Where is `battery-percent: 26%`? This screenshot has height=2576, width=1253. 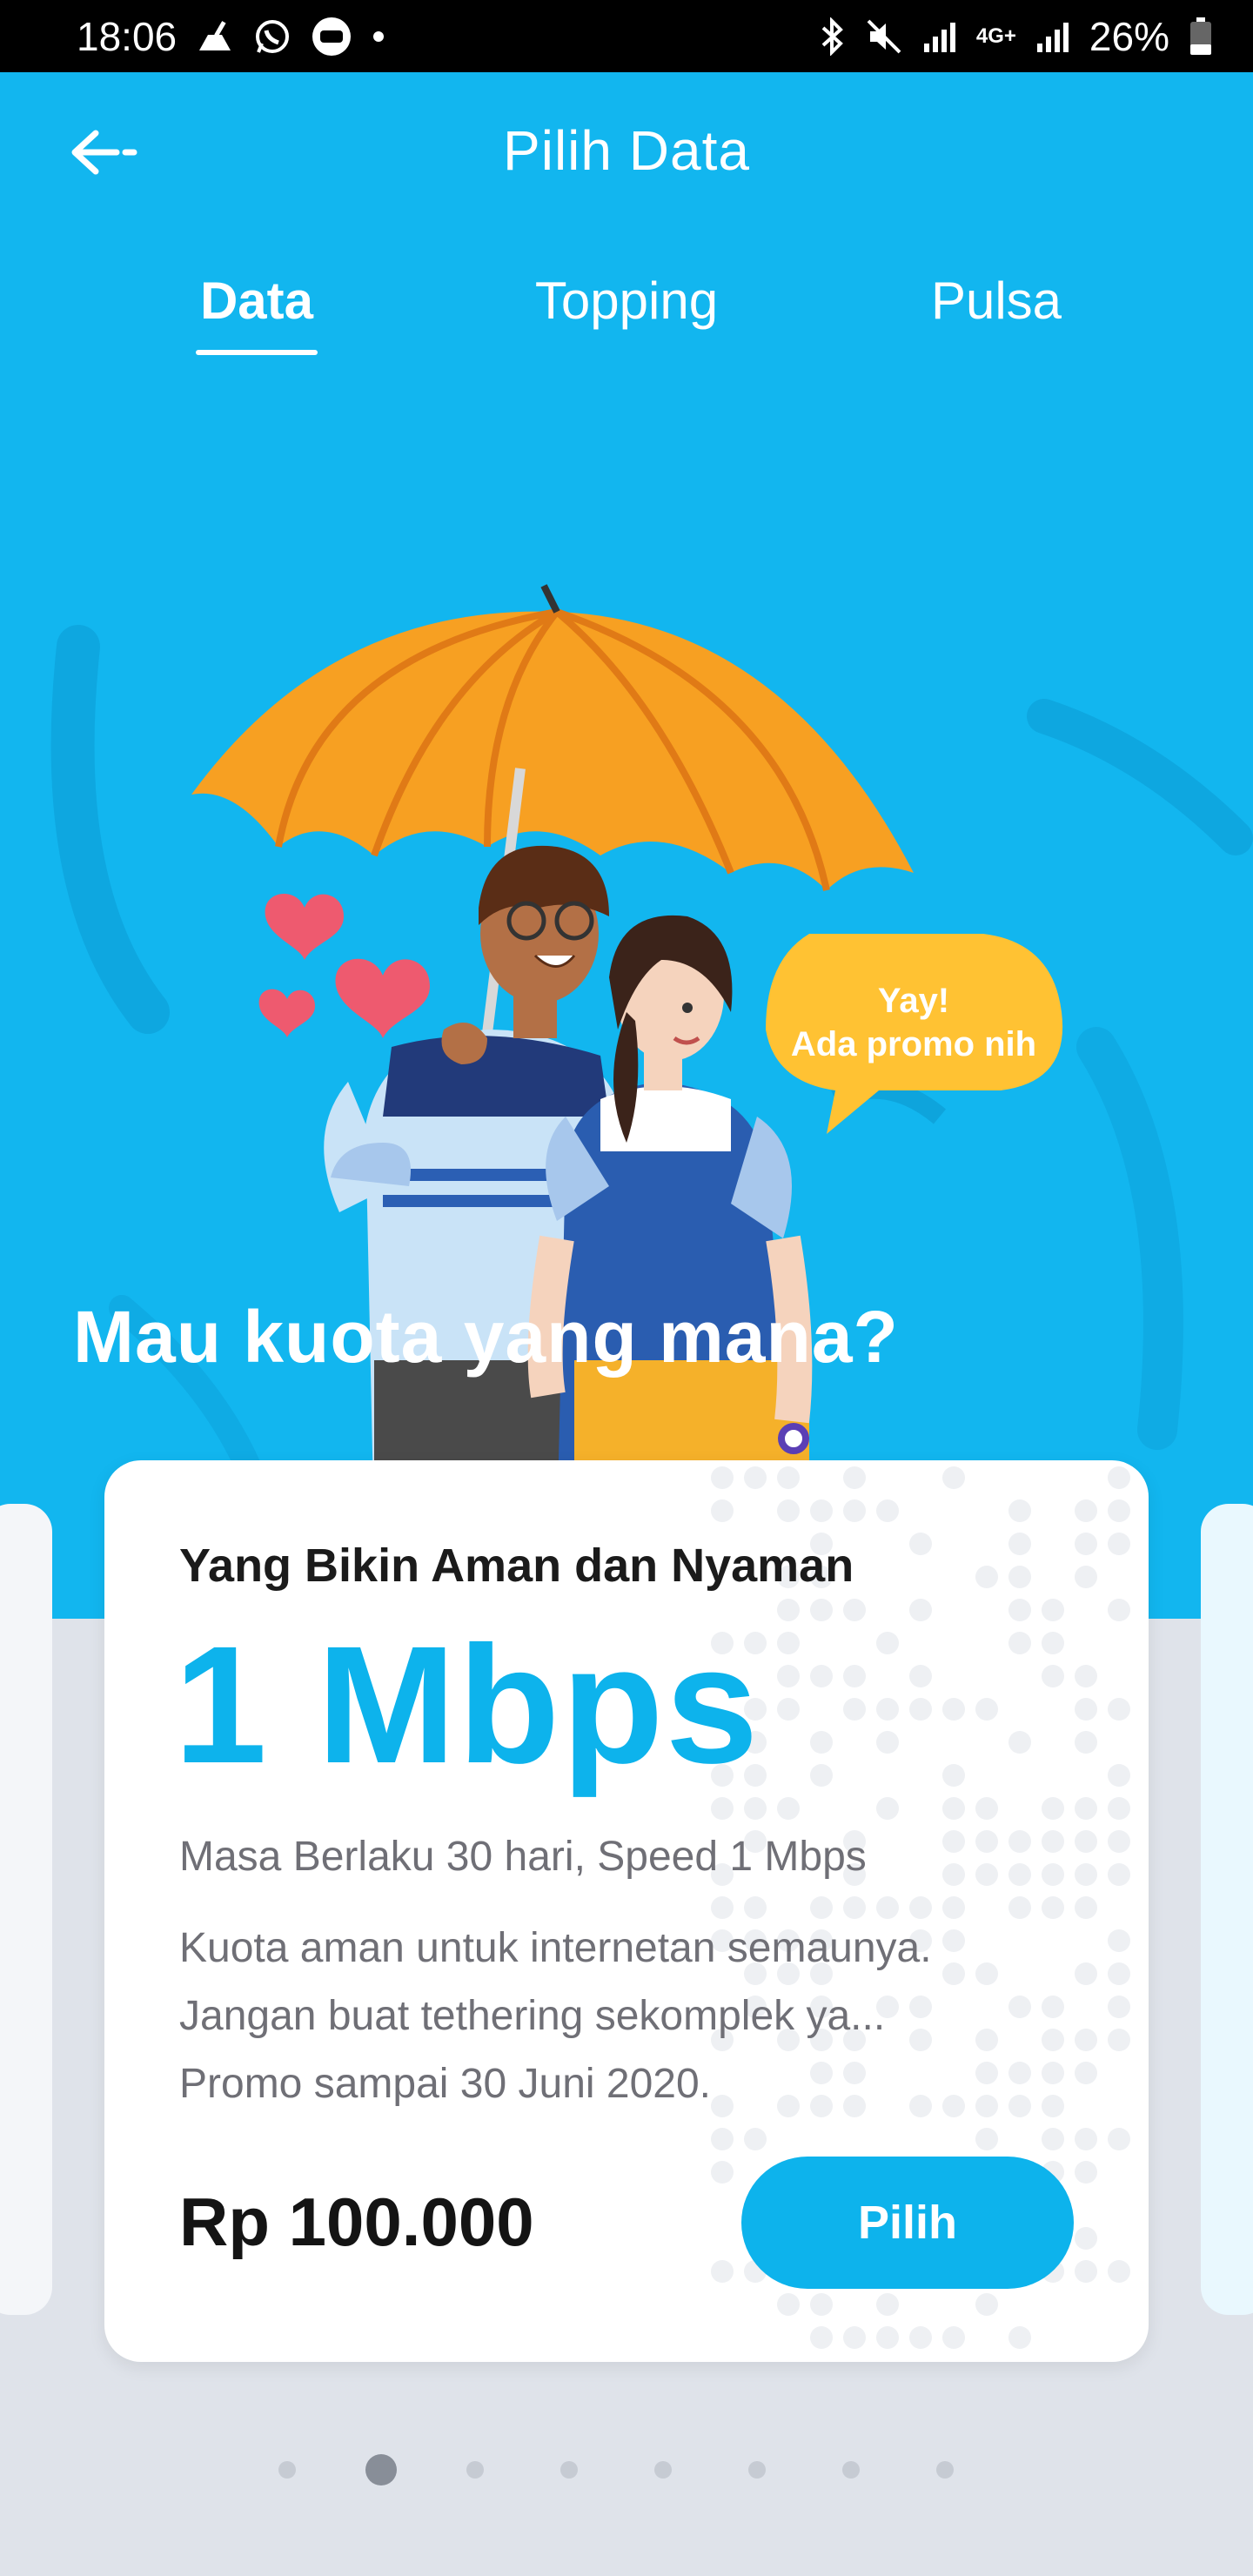 battery-percent: 26% is located at coordinates (1129, 36).